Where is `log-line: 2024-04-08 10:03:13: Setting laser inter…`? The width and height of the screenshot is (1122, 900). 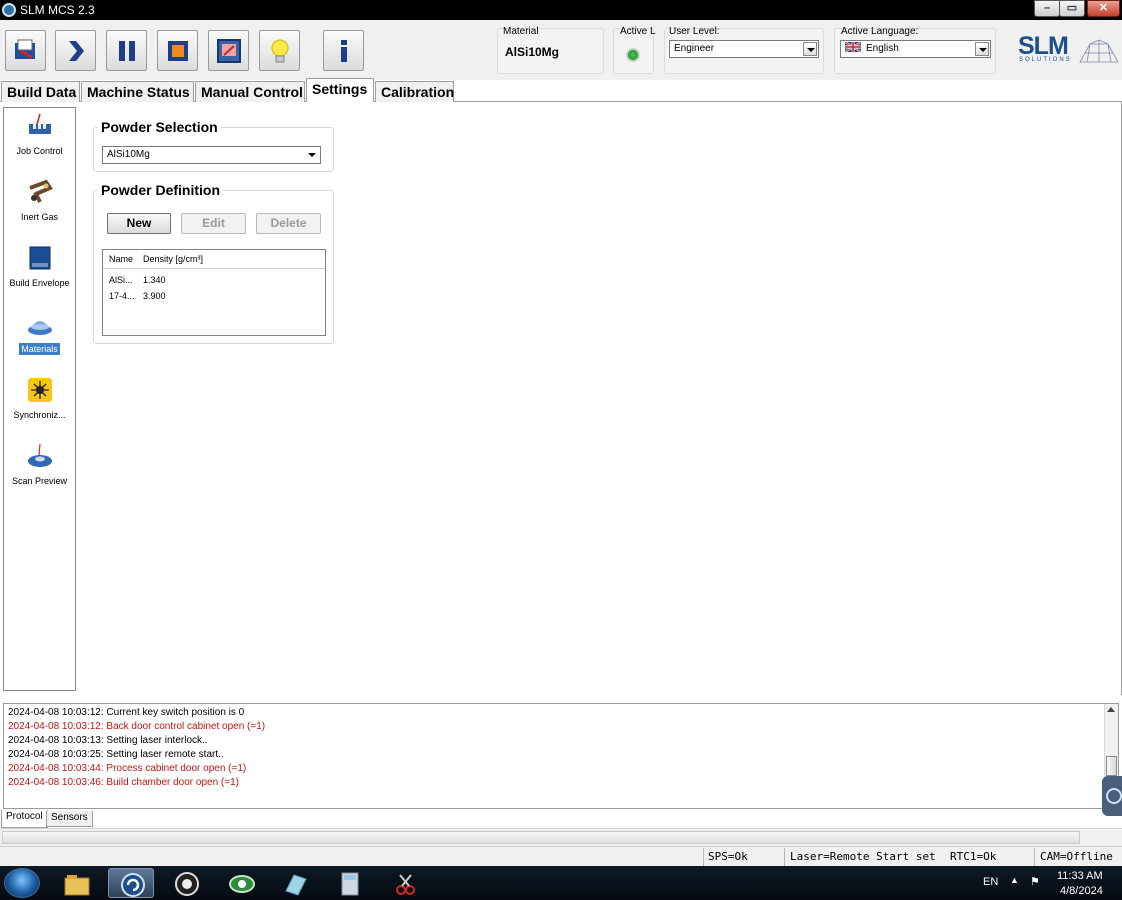 log-line: 2024-04-08 10:03:13: Setting laser inter… is located at coordinates (108, 740).